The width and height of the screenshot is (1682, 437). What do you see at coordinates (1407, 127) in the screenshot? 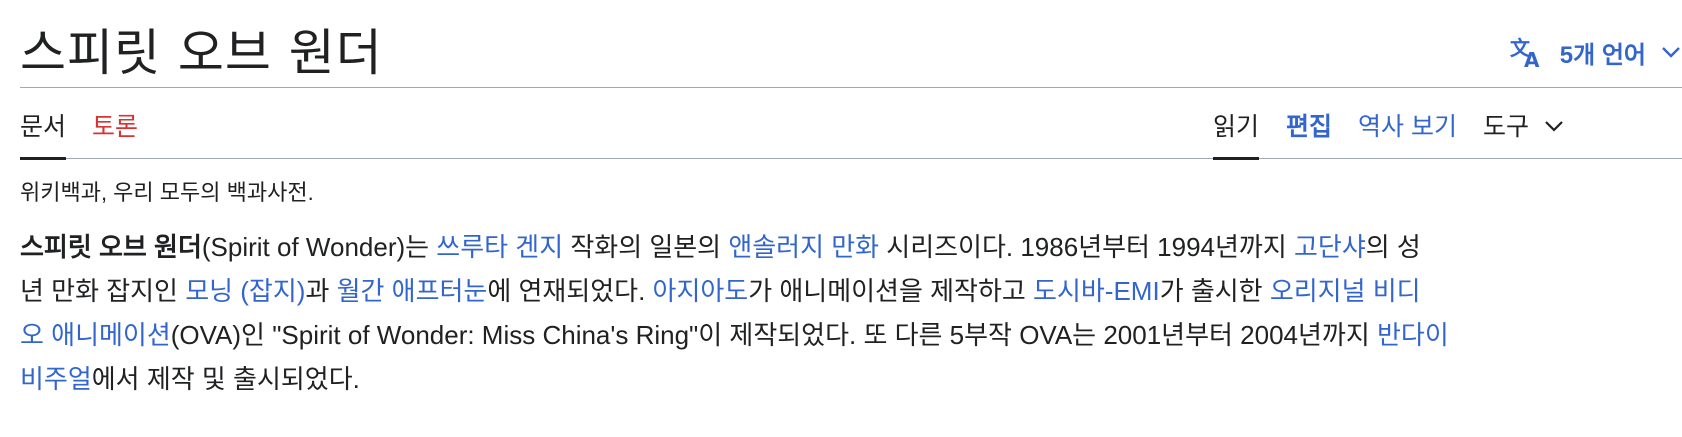
I see `tab-history: 역사 보기` at bounding box center [1407, 127].